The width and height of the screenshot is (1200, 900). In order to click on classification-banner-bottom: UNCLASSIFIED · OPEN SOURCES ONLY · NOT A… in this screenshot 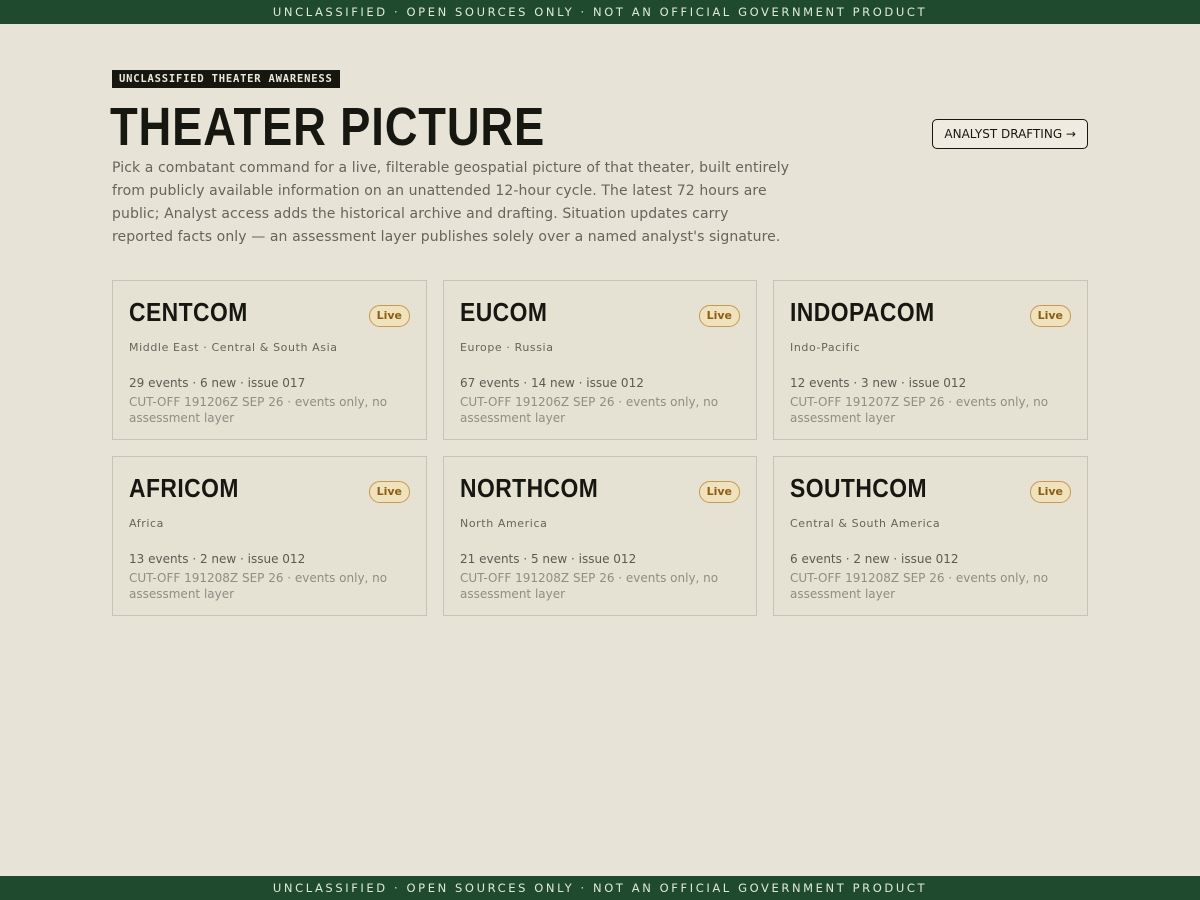, I will do `click(600, 888)`.